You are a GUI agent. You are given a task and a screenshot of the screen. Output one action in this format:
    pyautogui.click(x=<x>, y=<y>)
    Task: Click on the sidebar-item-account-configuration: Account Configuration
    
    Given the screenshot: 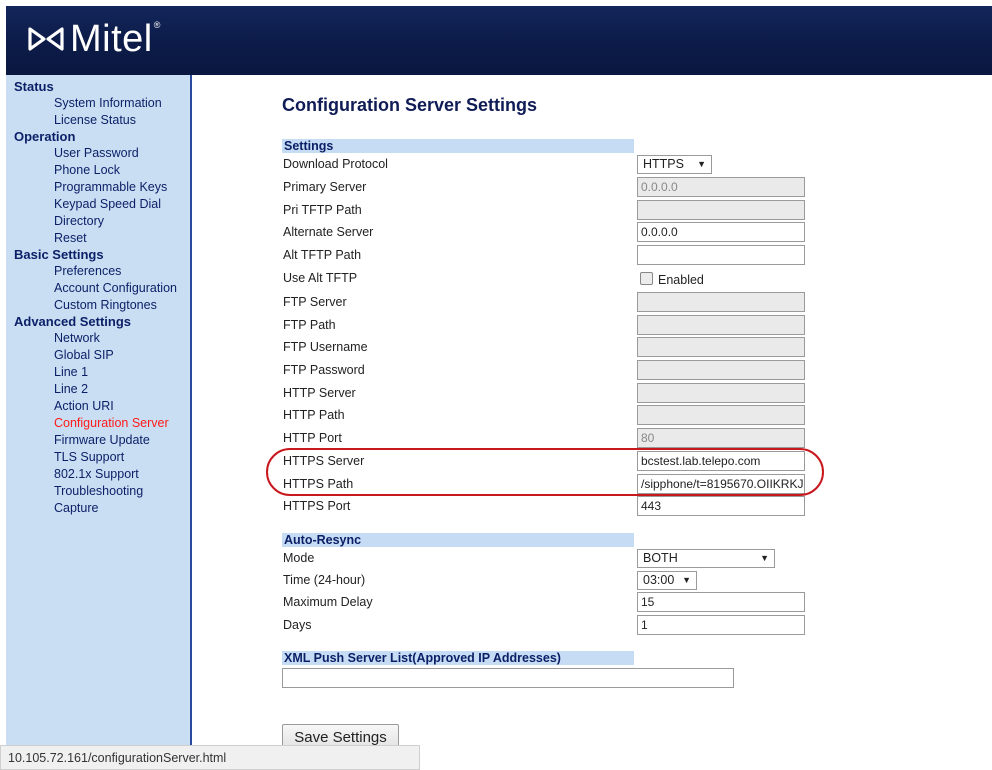 What is the action you would take?
    pyautogui.click(x=98, y=288)
    